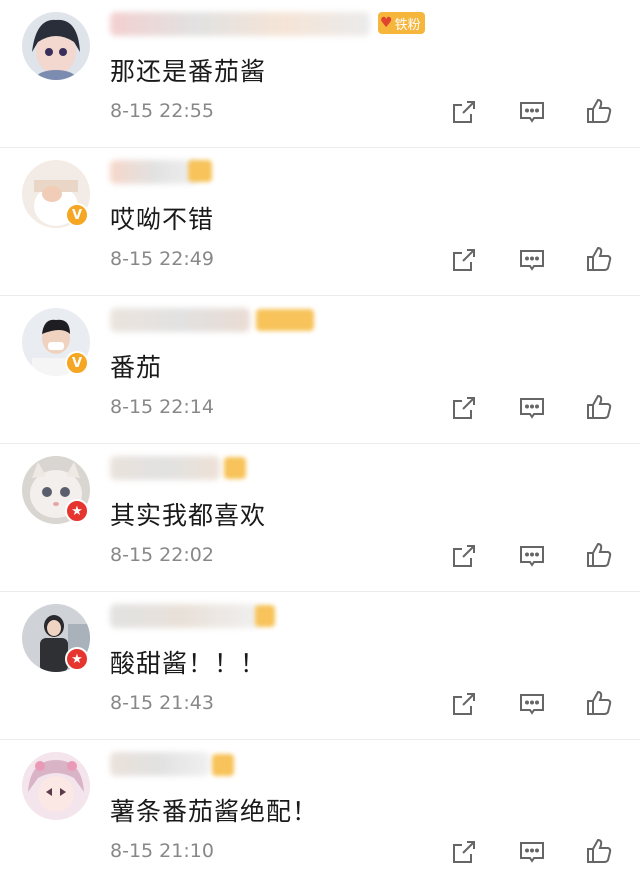 The image size is (640, 879). Describe the element at coordinates (162, 259) in the screenshot. I see `comment-time: 8-15 22:49` at that location.